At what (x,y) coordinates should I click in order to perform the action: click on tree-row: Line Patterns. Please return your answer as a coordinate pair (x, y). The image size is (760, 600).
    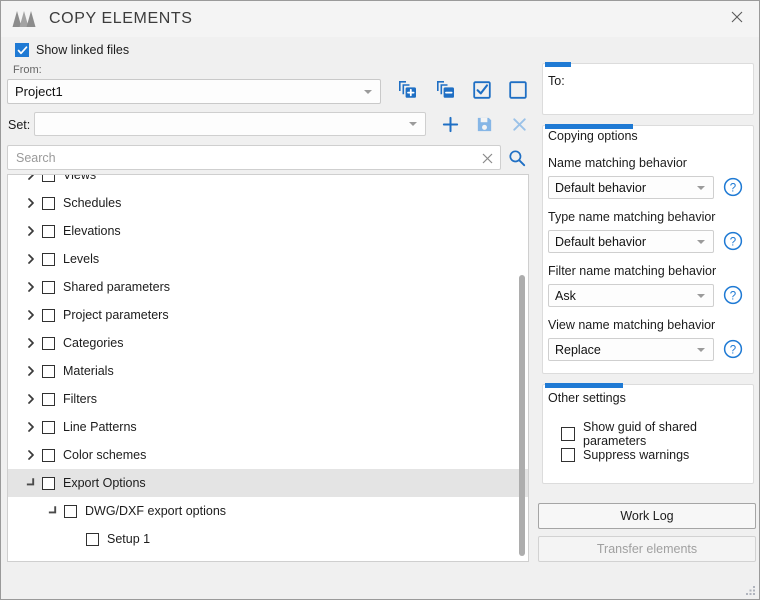
    Looking at the image, I should click on (268, 427).